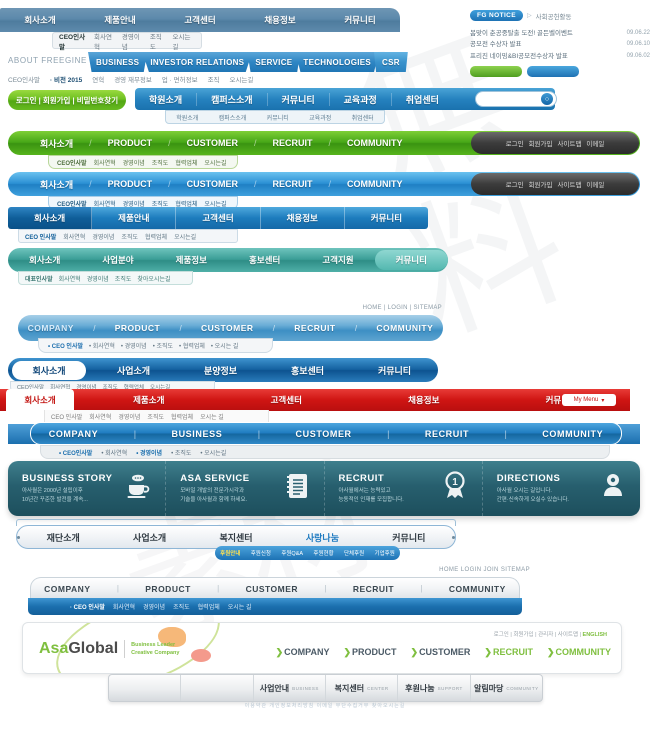  I want to click on green-item-4: COMMUNITY, so click(375, 143).